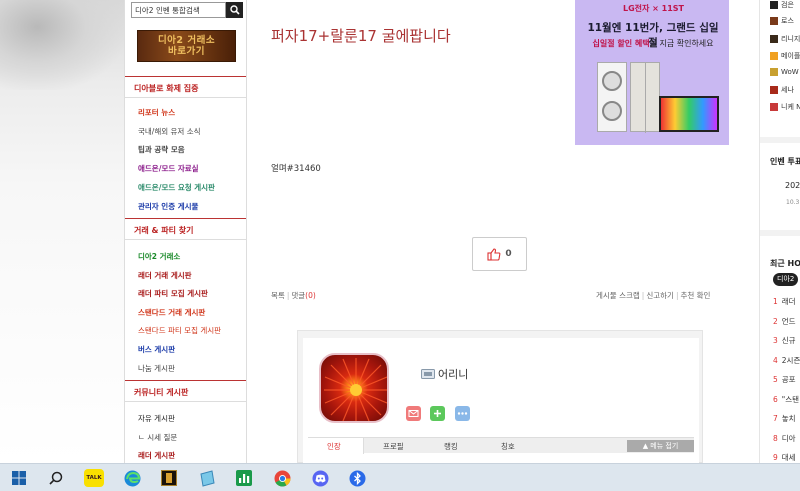  Describe the element at coordinates (437, 413) in the screenshot. I see `add-friend-icon` at that location.